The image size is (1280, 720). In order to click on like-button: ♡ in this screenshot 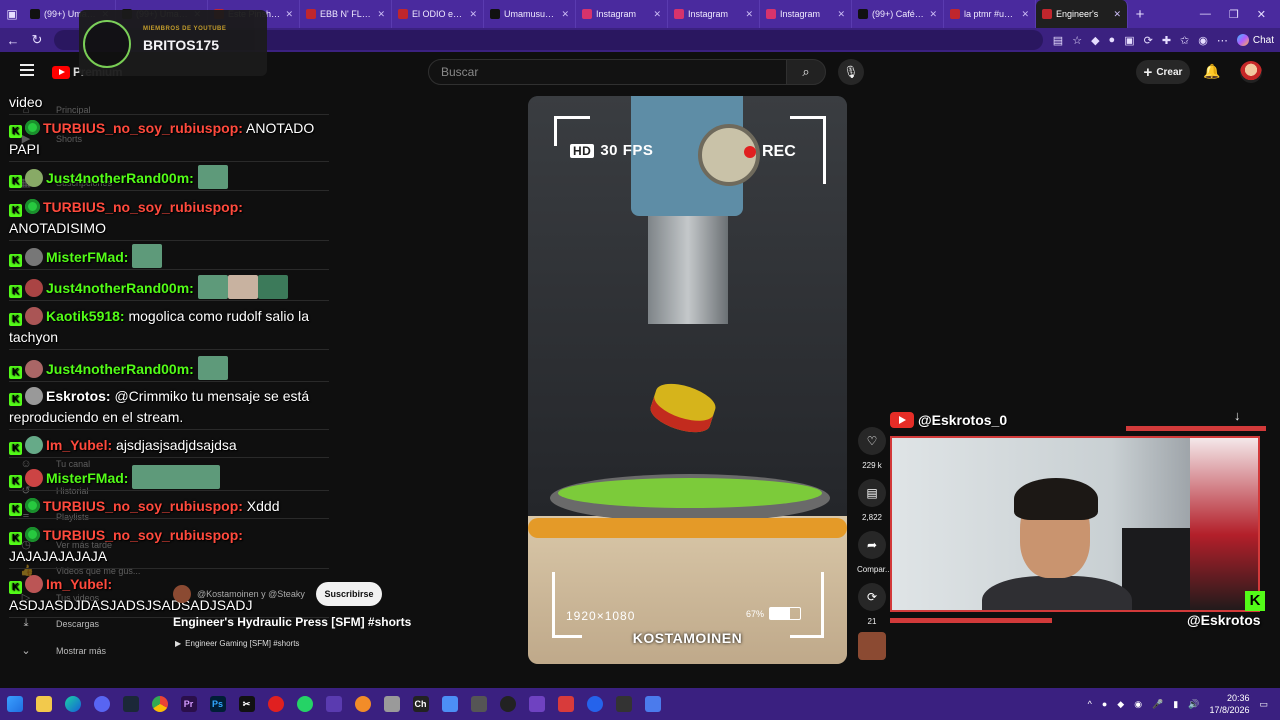, I will do `click(872, 441)`.